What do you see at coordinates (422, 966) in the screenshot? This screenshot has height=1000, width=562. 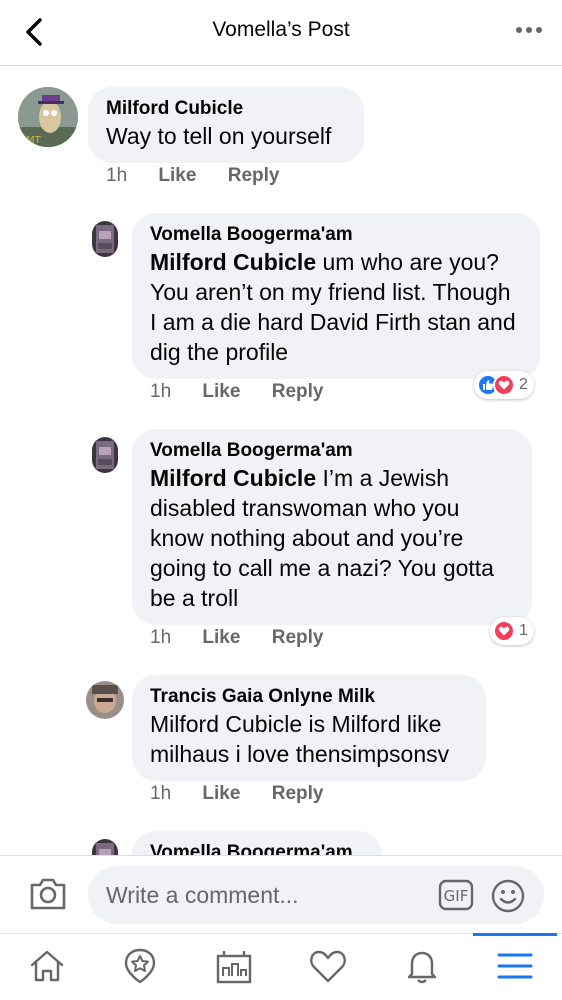 I see `notifications-bell-icon` at bounding box center [422, 966].